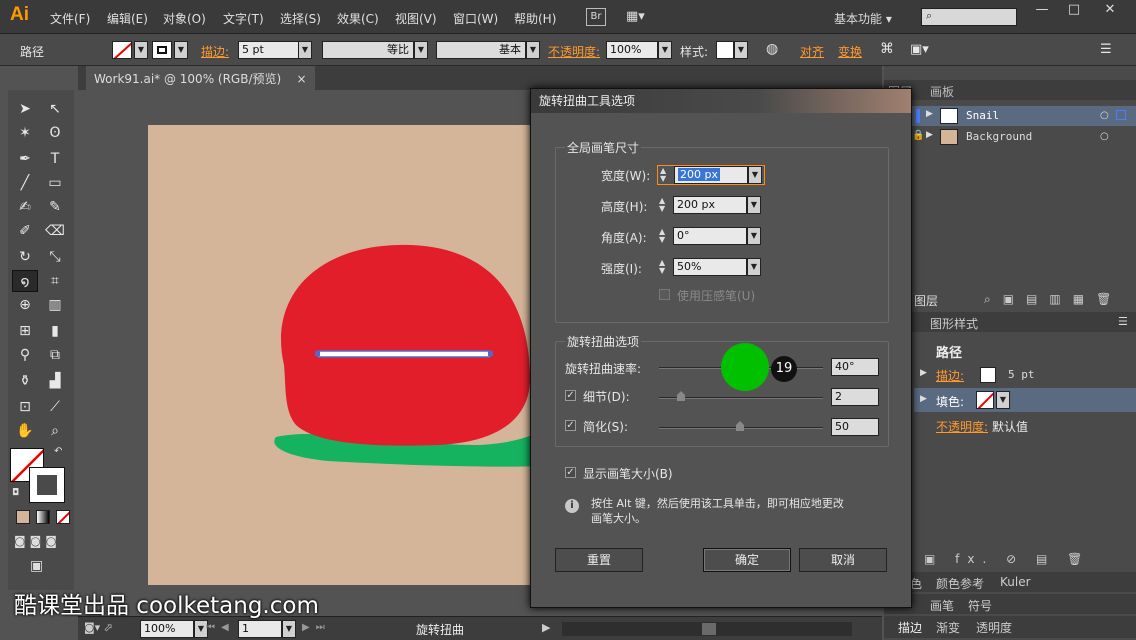 This screenshot has height=640, width=1136. Describe the element at coordinates (533, 50) in the screenshot. I see `brush-dropdown: ▼` at that location.